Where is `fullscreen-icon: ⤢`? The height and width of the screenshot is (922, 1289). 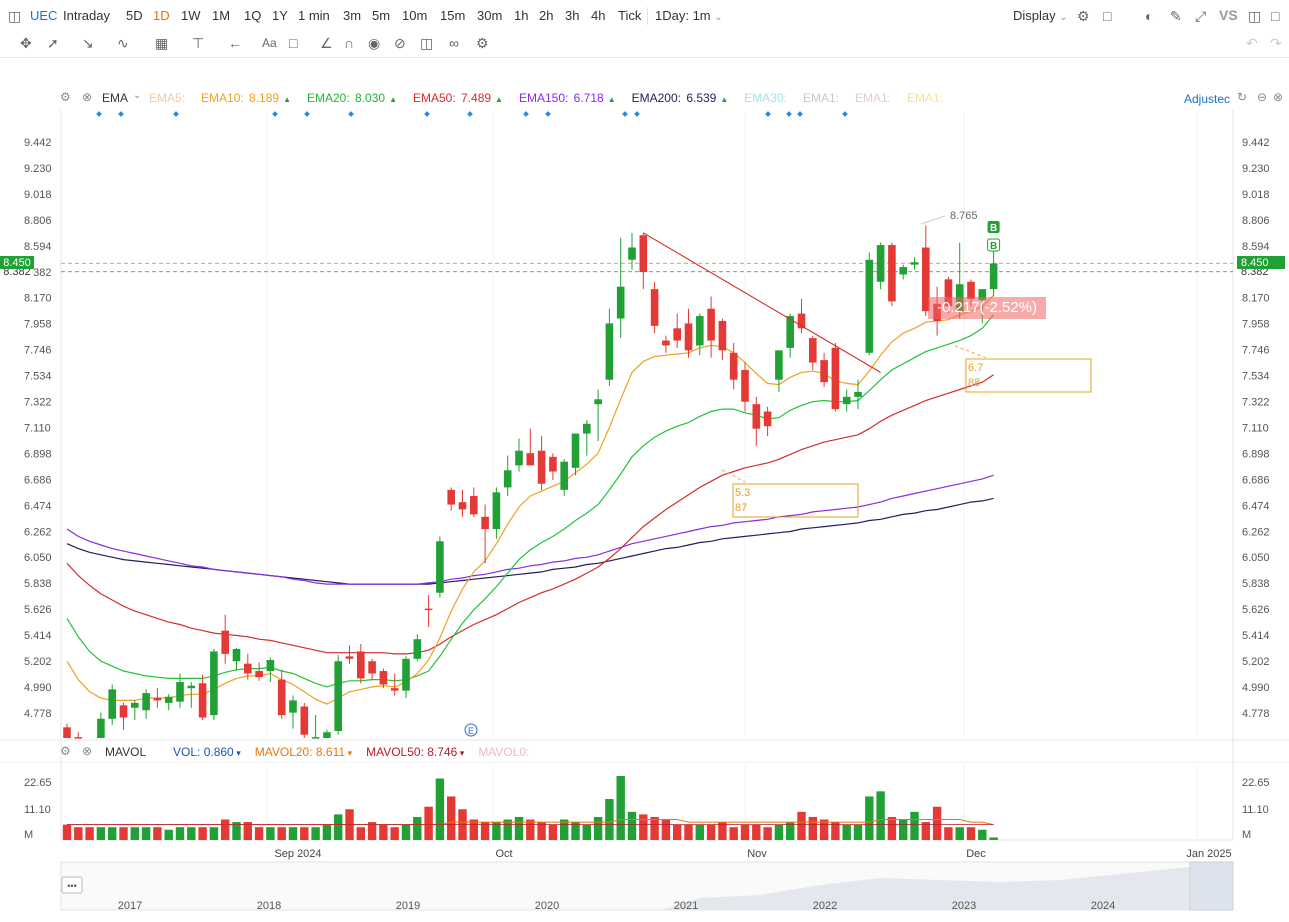 fullscreen-icon: ⤢ is located at coordinates (1200, 16).